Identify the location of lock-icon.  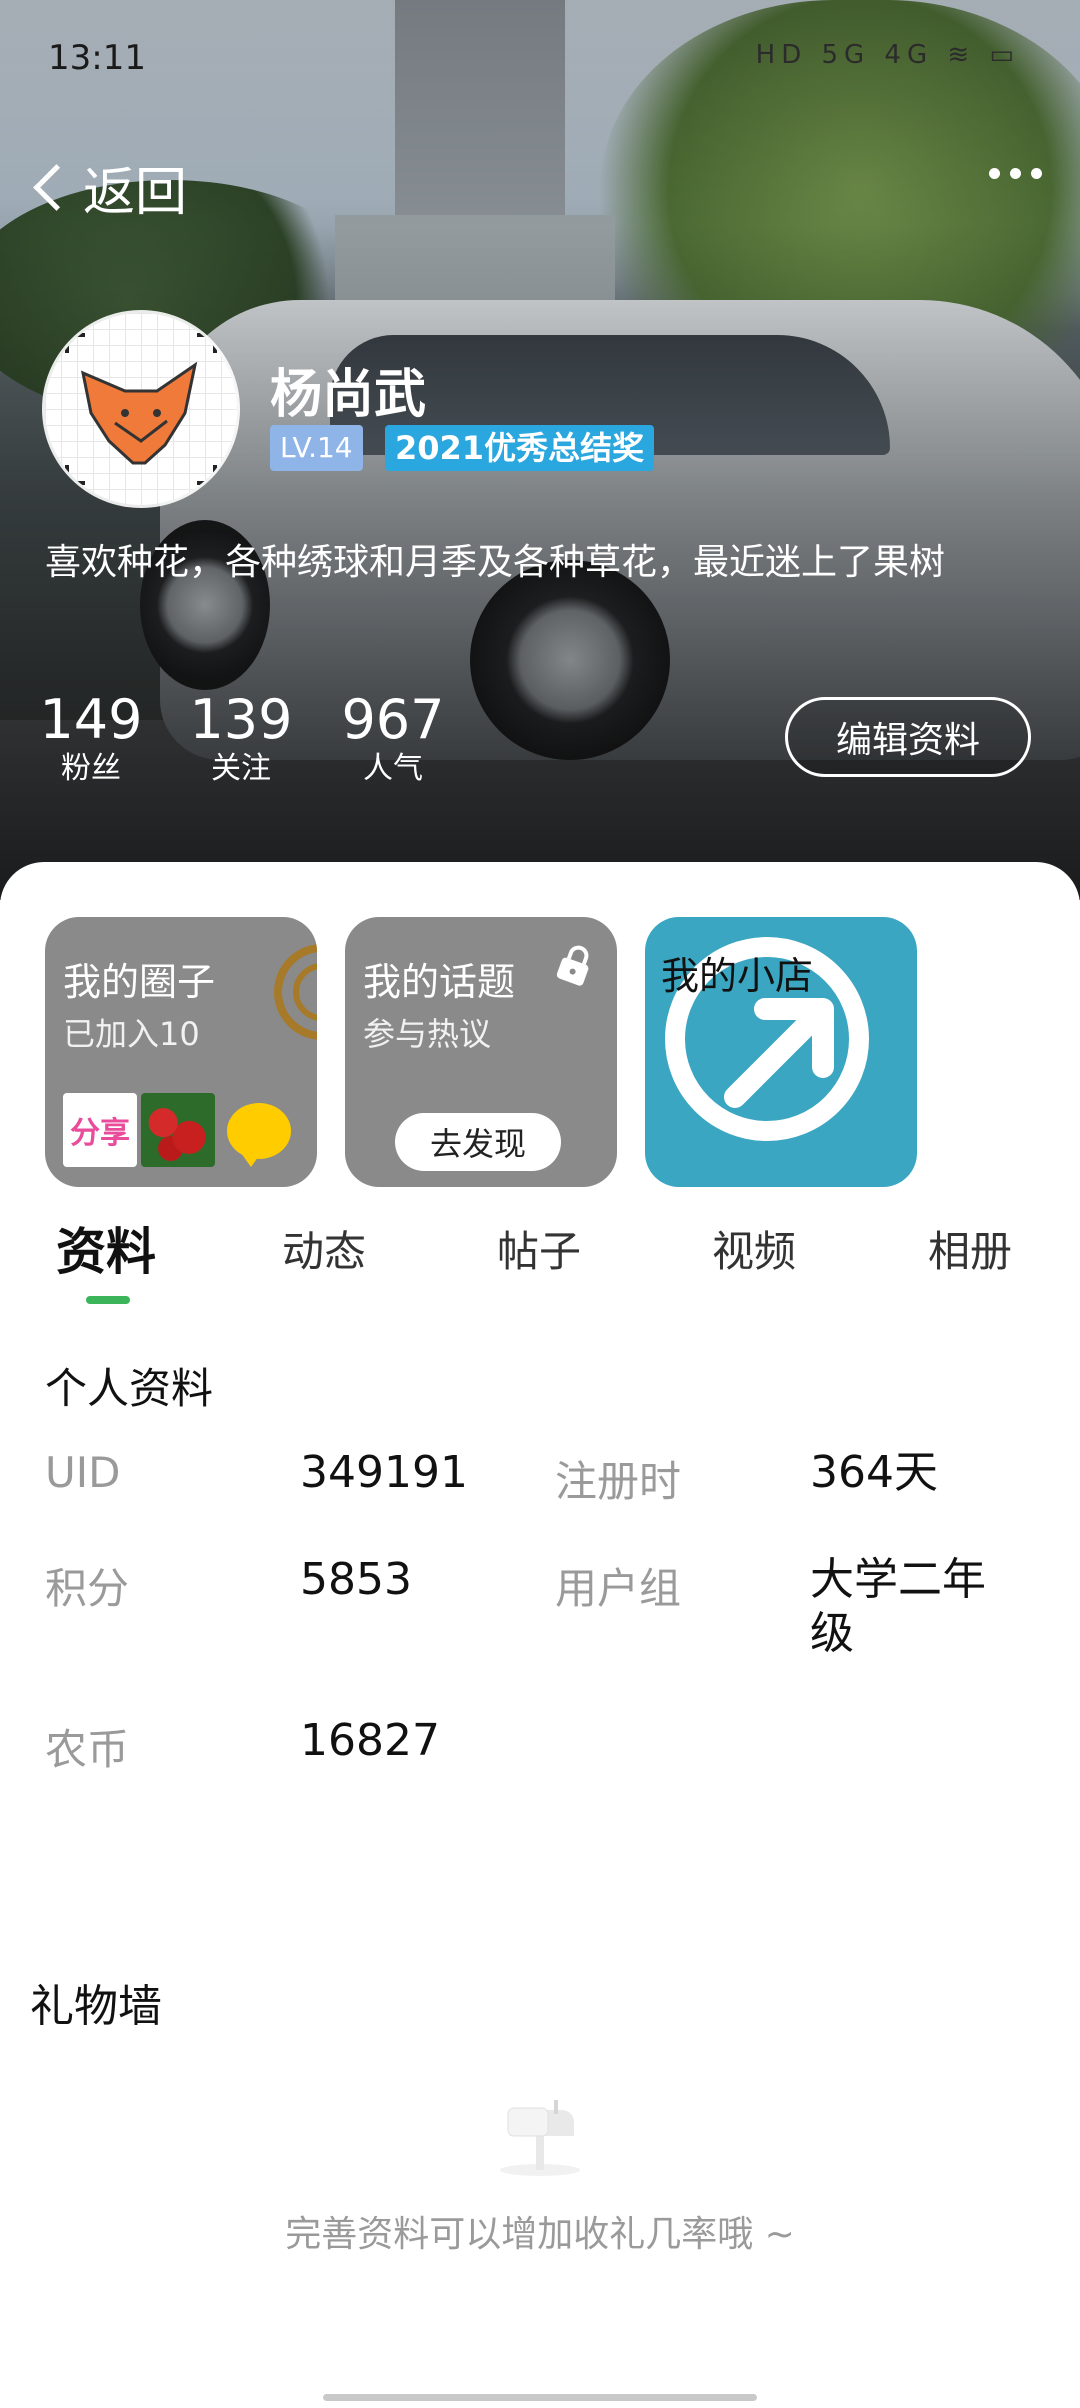
(572, 965).